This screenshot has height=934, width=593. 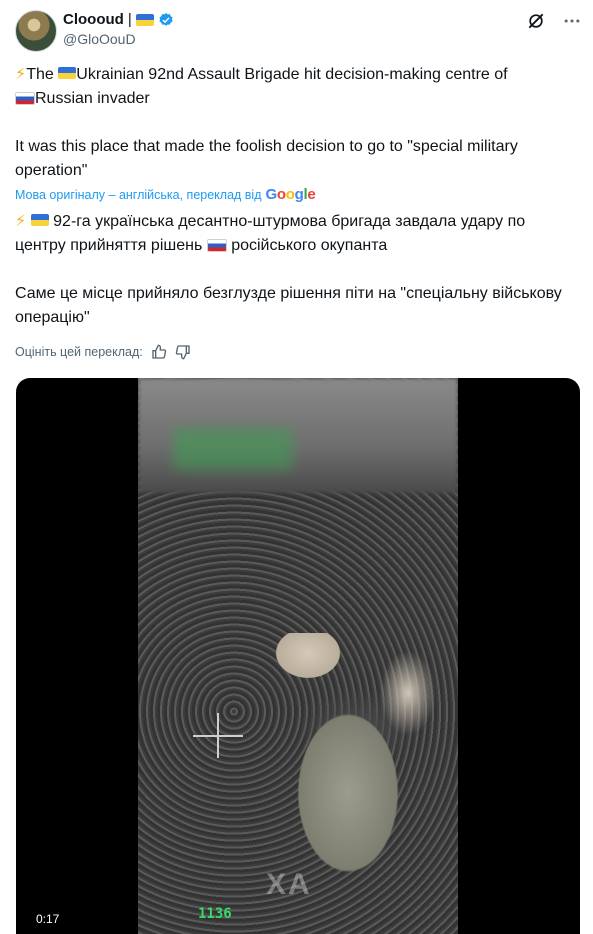 I want to click on video-timestamp: 0:17, so click(x=48, y=919).